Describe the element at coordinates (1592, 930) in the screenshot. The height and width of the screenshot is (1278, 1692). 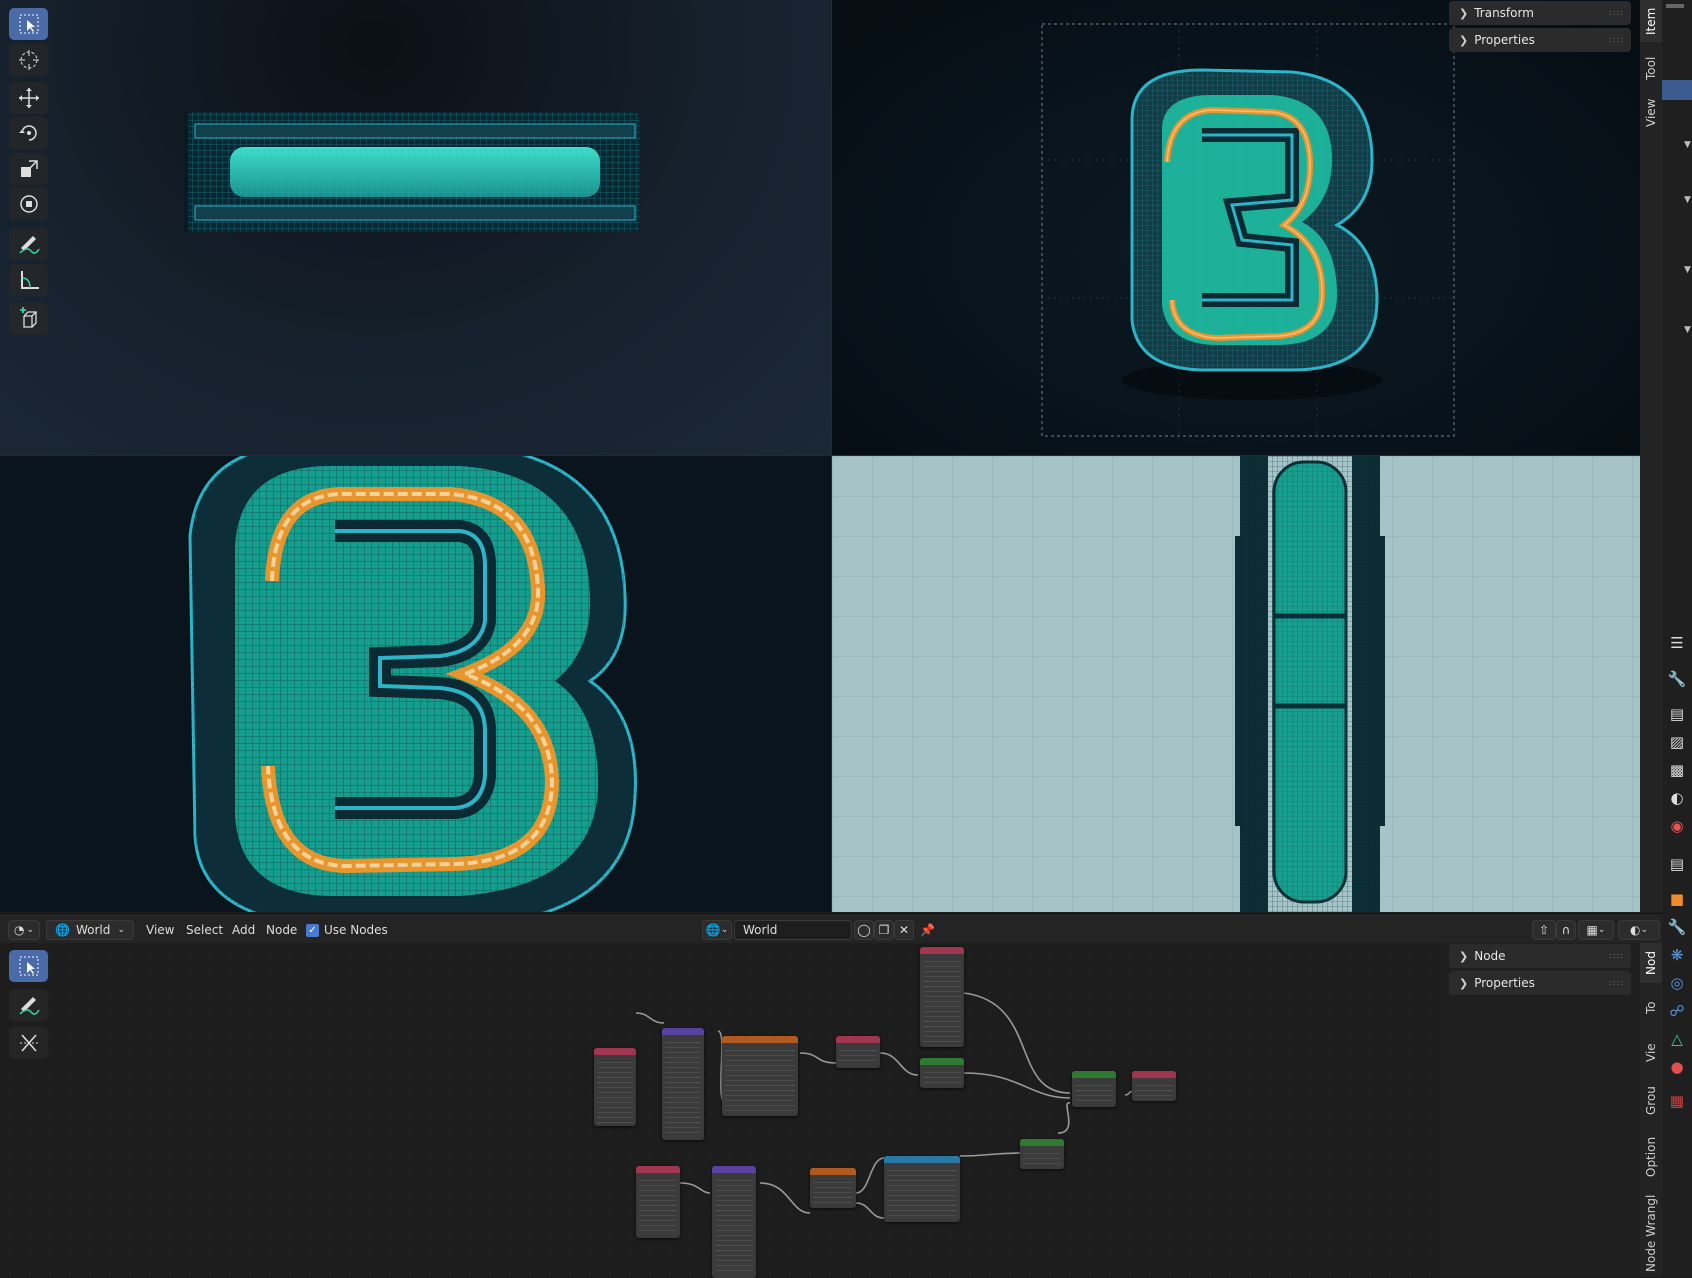
I see `grid-snap-icon: ▦` at that location.